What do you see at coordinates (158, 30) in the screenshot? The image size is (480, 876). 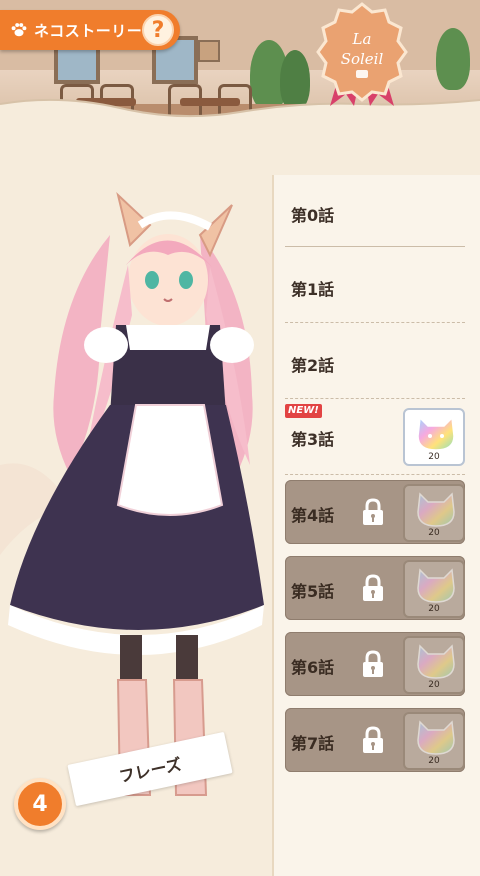 I see `help-button: ?` at bounding box center [158, 30].